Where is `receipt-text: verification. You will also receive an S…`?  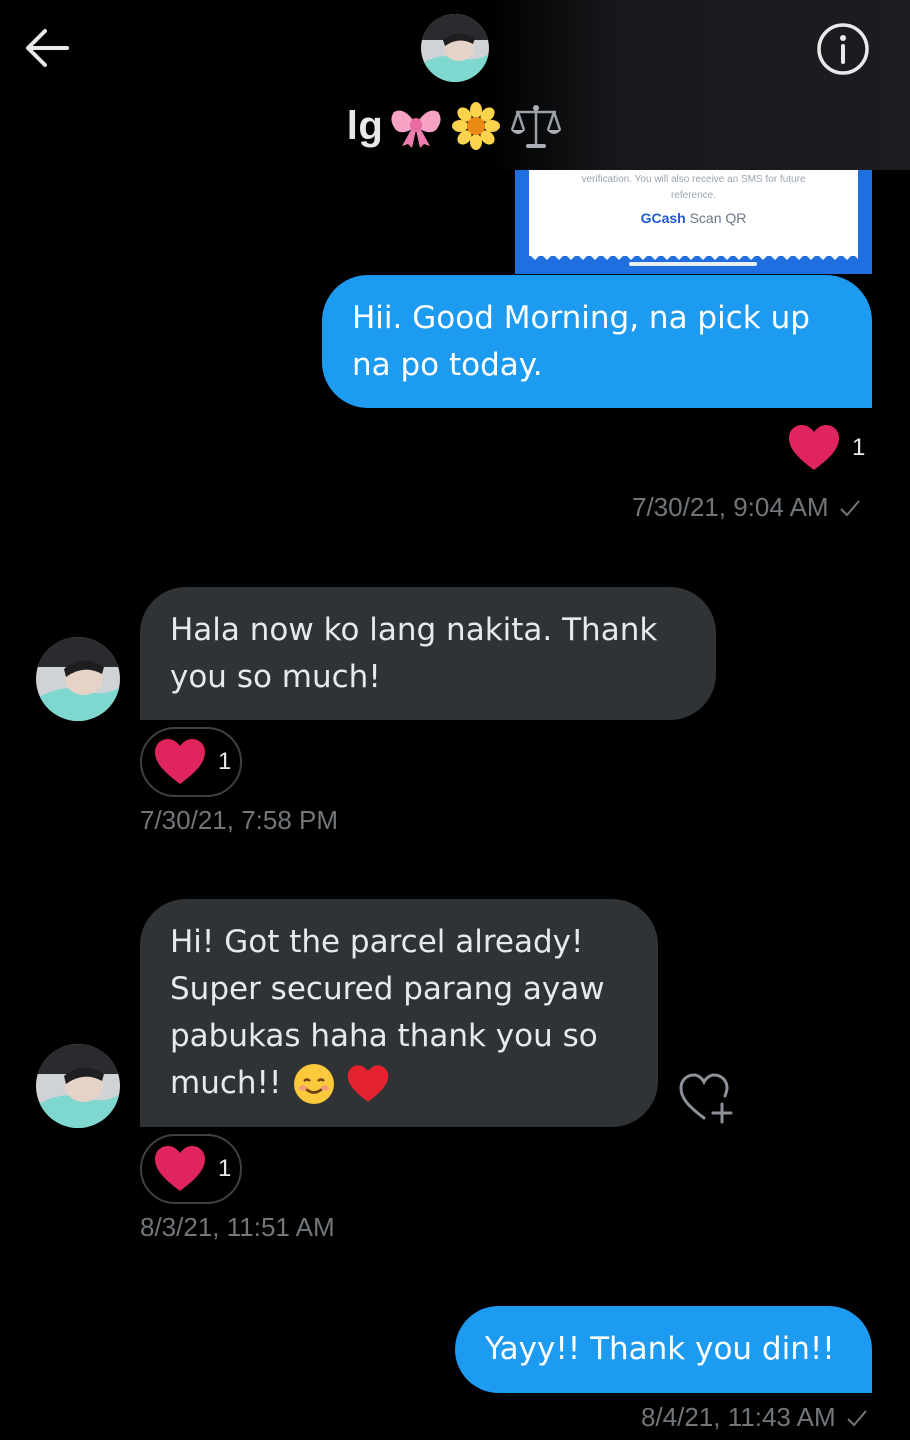
receipt-text: verification. You will also receive an S… is located at coordinates (693, 188).